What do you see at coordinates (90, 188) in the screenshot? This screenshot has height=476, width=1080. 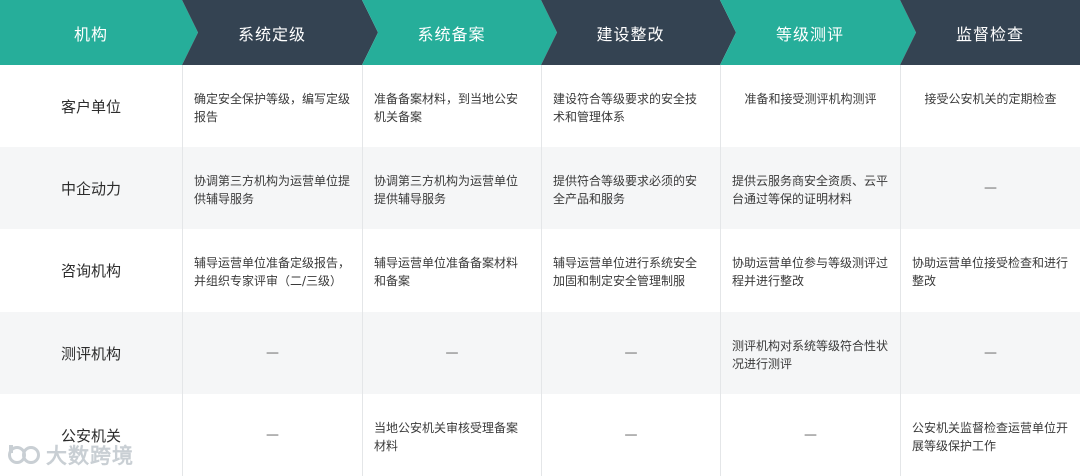 I see `row-org-label: 中企动力` at bounding box center [90, 188].